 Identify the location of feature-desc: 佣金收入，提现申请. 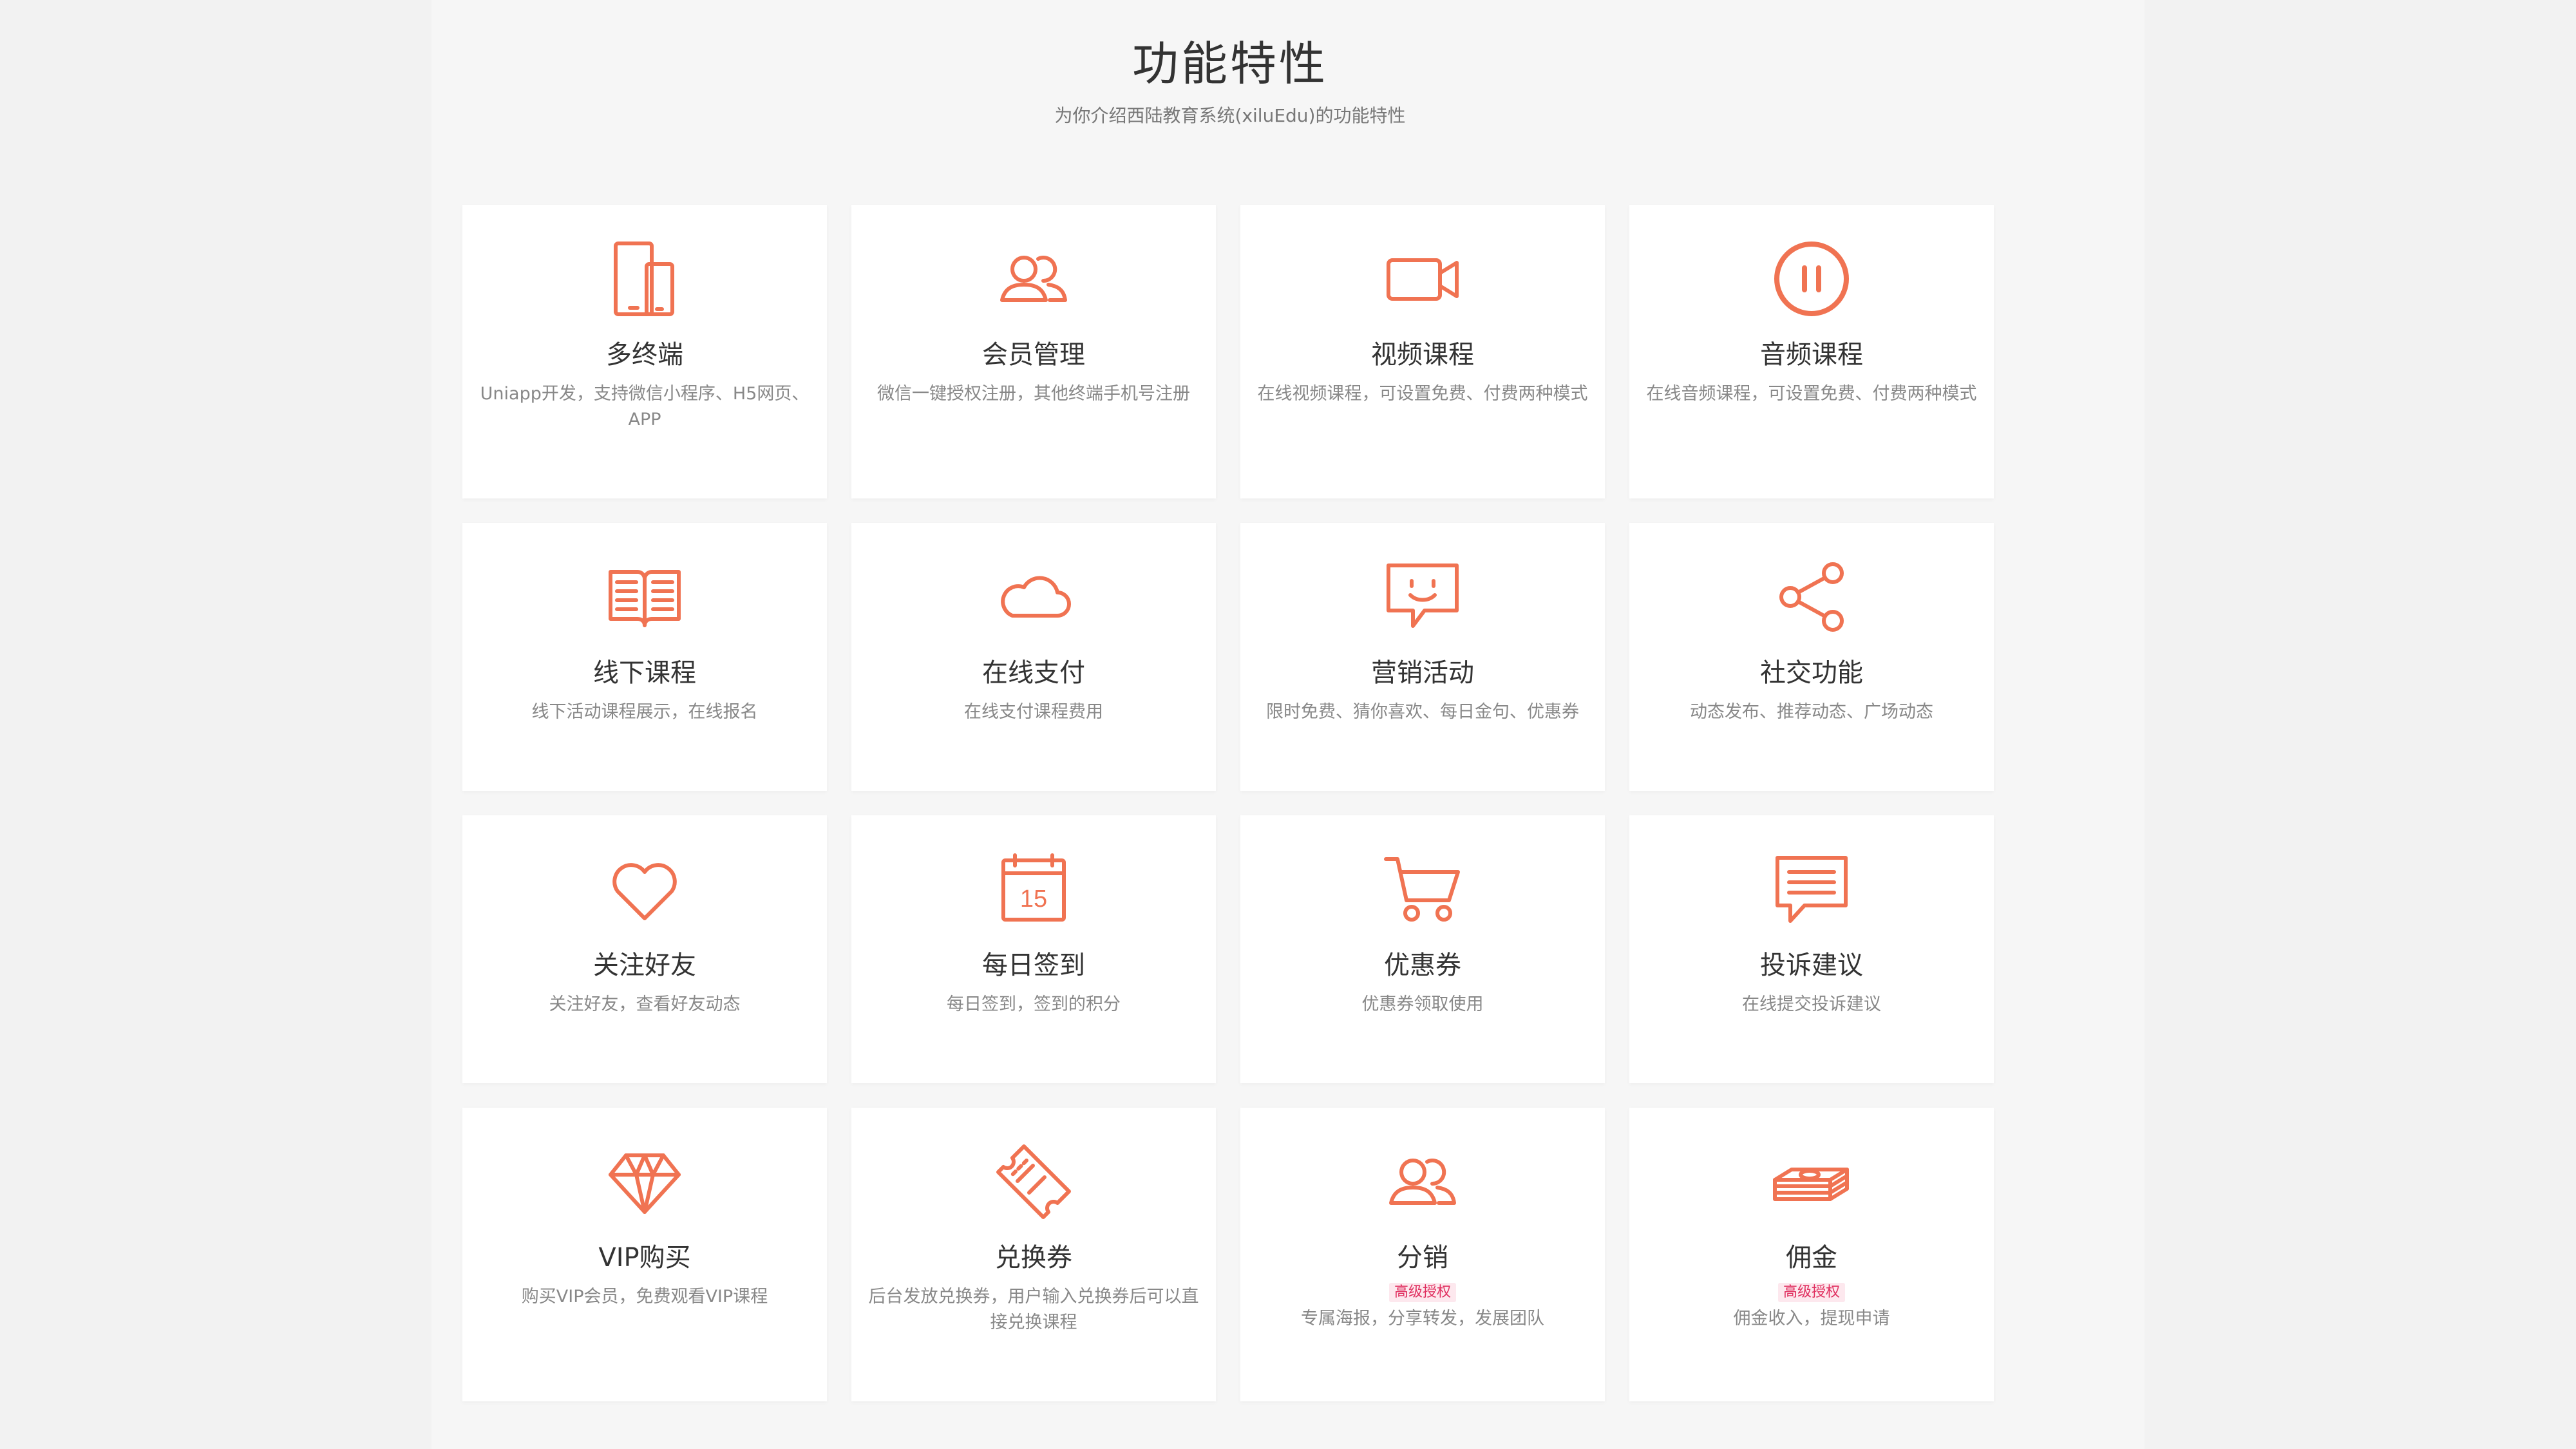
(1812, 1319).